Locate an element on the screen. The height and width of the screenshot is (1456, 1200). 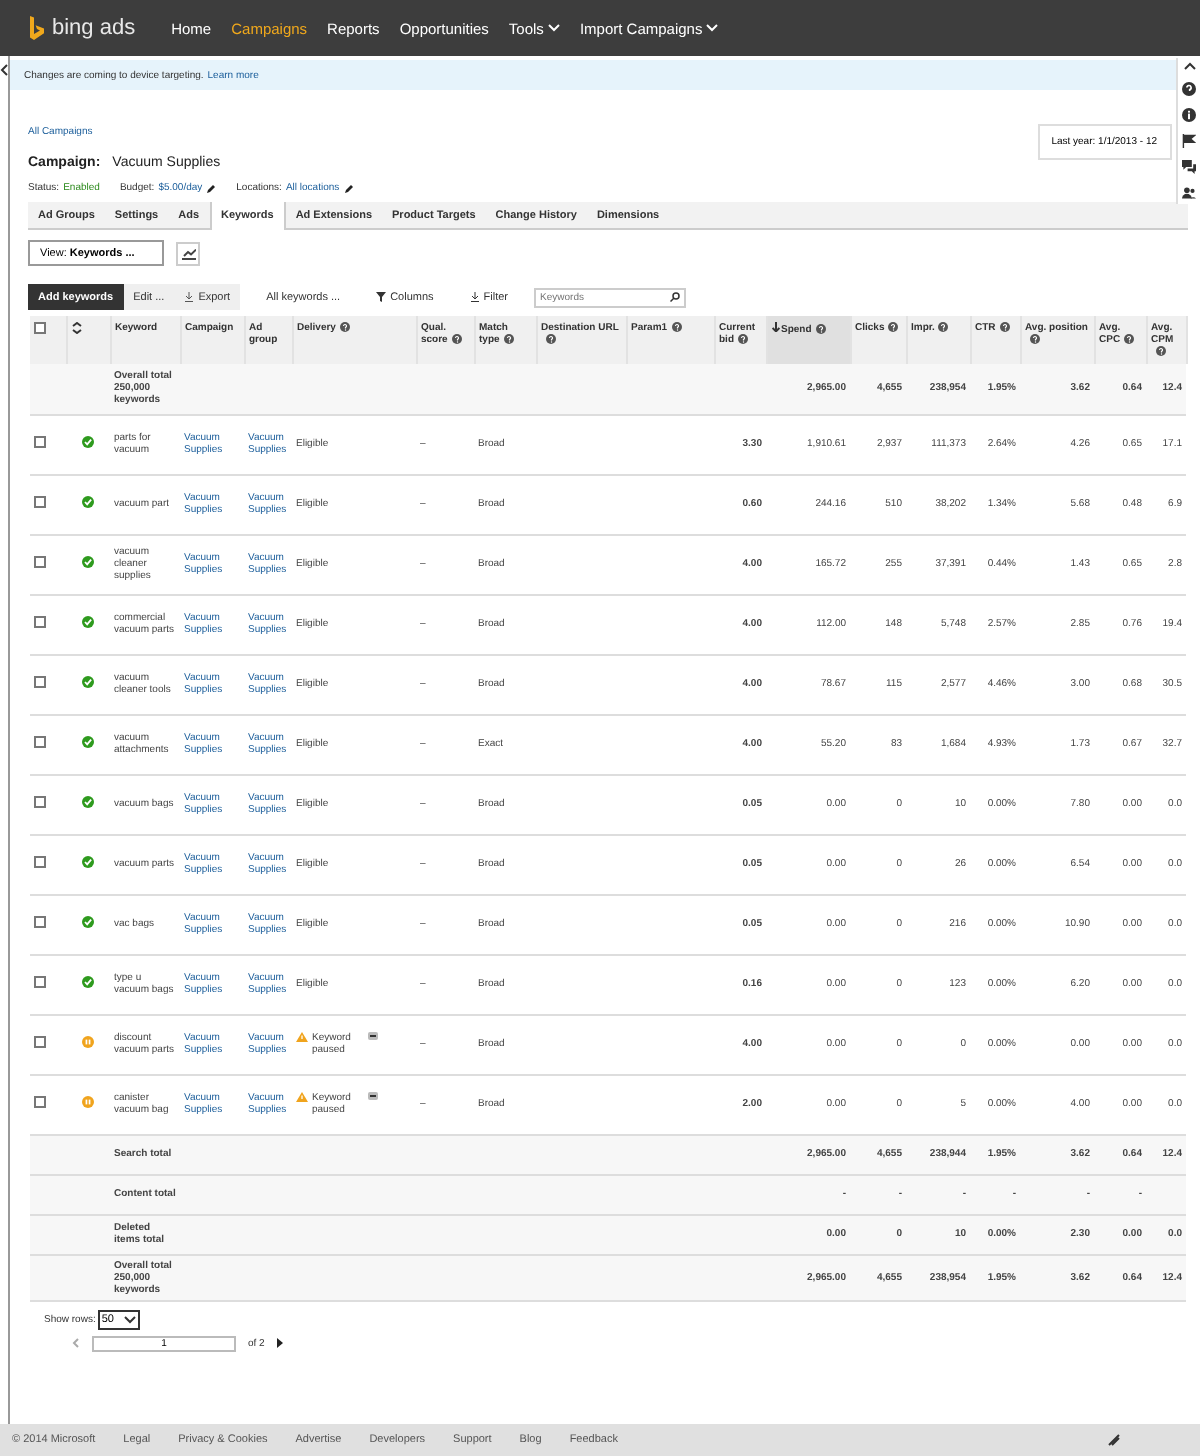
chat-icon is located at coordinates (1189, 167).